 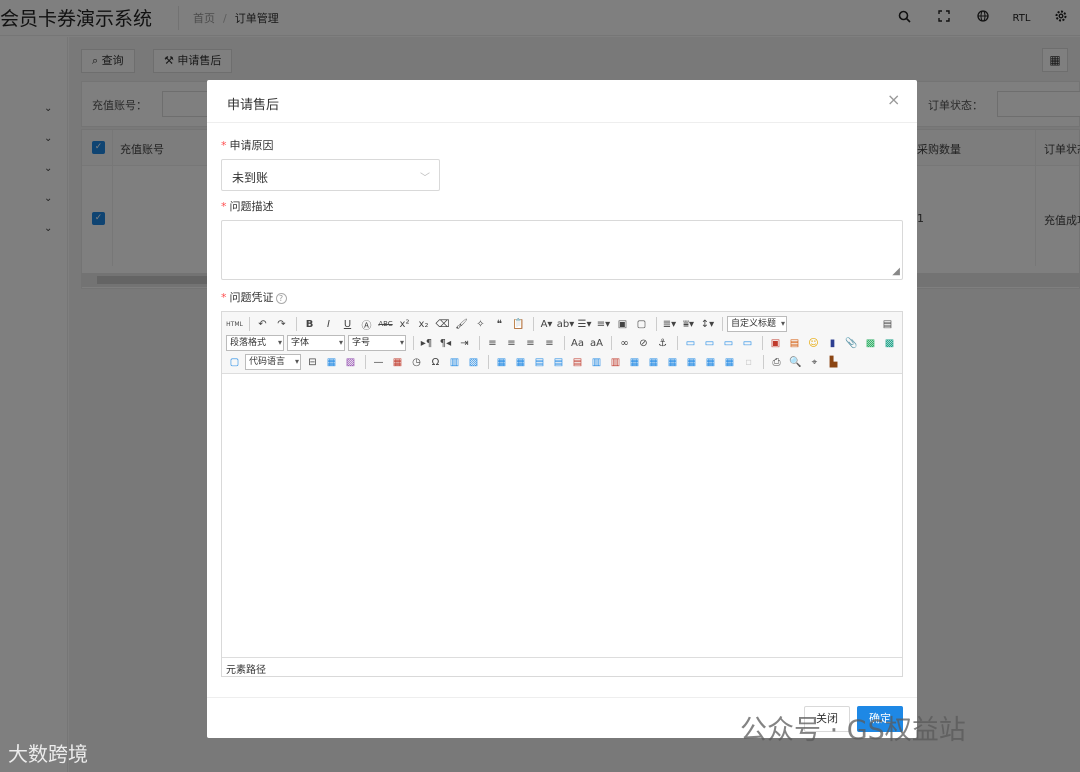 What do you see at coordinates (643, 343) in the screenshot?
I see `unlink-icon: ⊘` at bounding box center [643, 343].